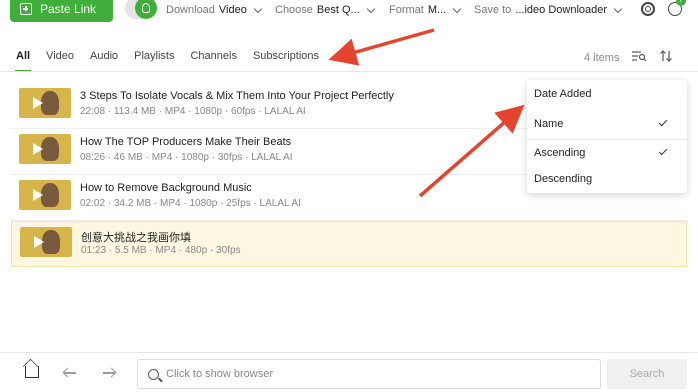  I want to click on sort-order-icon, so click(666, 56).